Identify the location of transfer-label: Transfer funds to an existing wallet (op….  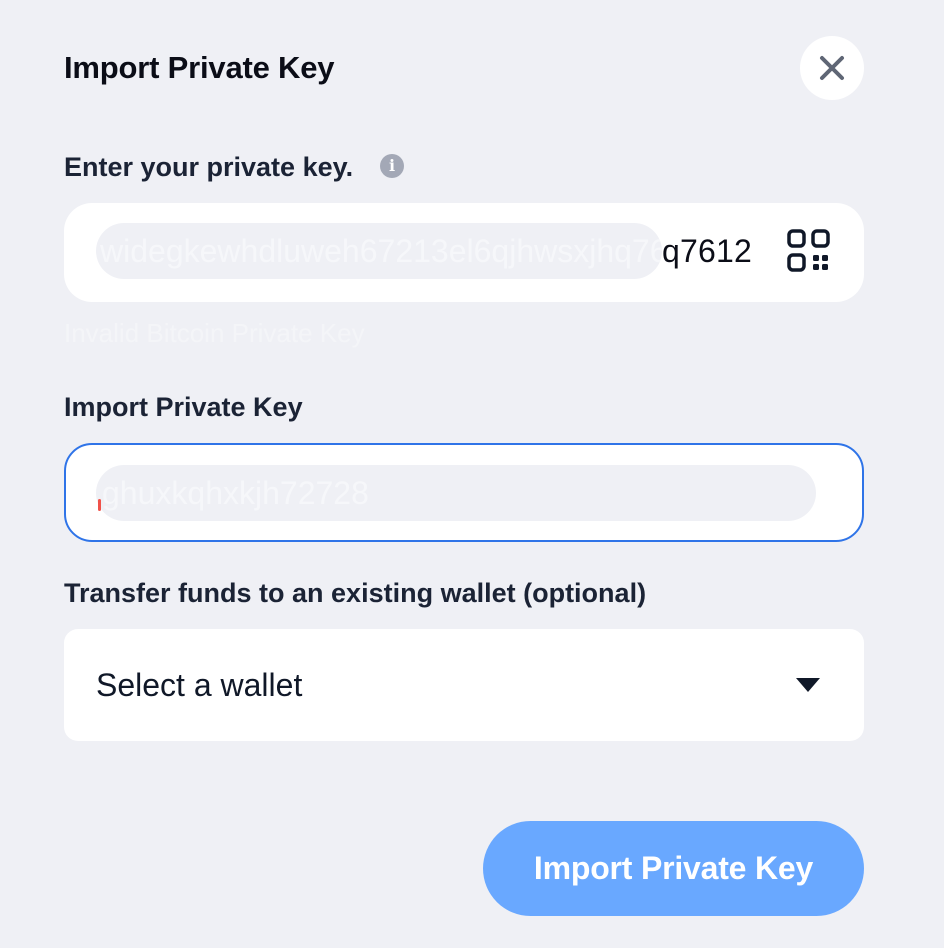
(355, 593).